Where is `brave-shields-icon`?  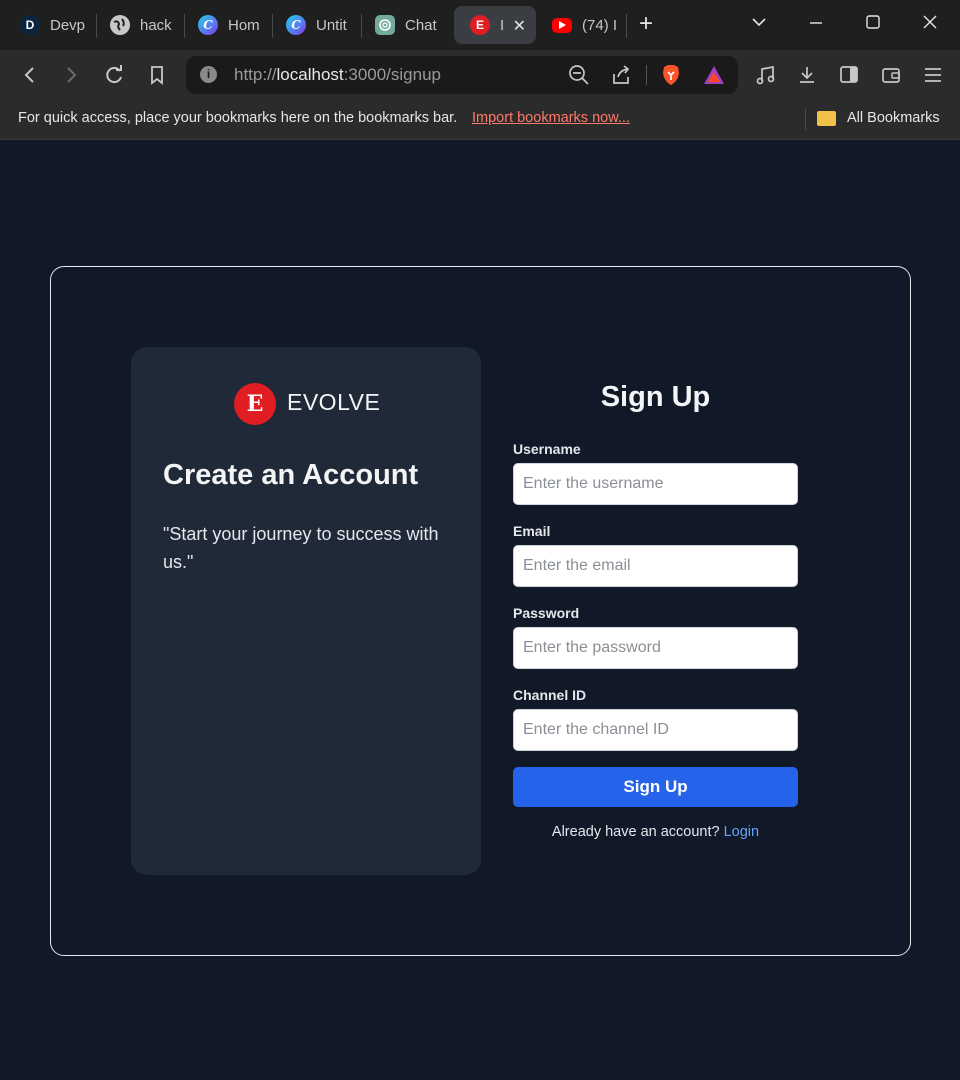
brave-shields-icon is located at coordinates (671, 77).